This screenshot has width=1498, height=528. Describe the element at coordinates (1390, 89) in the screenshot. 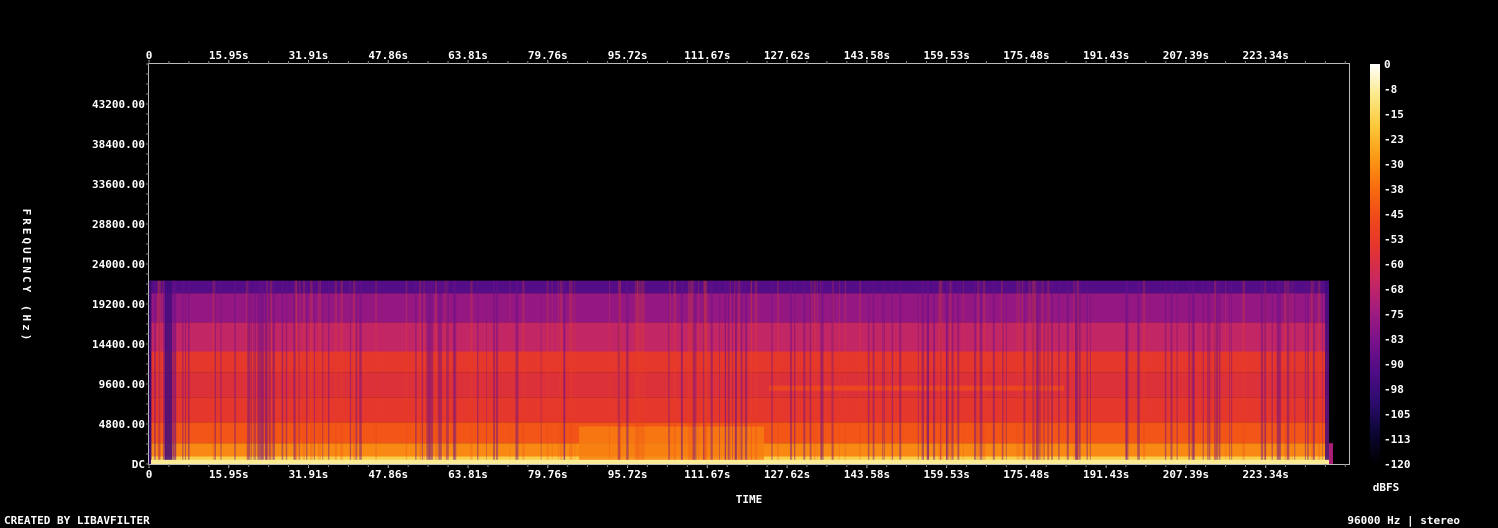

I see `colorbar-tick-label: -8` at that location.